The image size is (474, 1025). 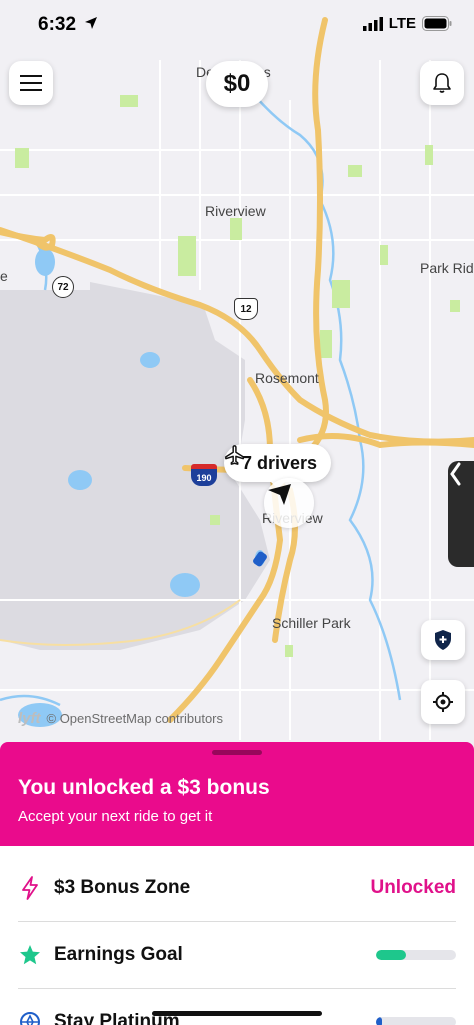 What do you see at coordinates (437, 23) in the screenshot?
I see `battery-icon` at bounding box center [437, 23].